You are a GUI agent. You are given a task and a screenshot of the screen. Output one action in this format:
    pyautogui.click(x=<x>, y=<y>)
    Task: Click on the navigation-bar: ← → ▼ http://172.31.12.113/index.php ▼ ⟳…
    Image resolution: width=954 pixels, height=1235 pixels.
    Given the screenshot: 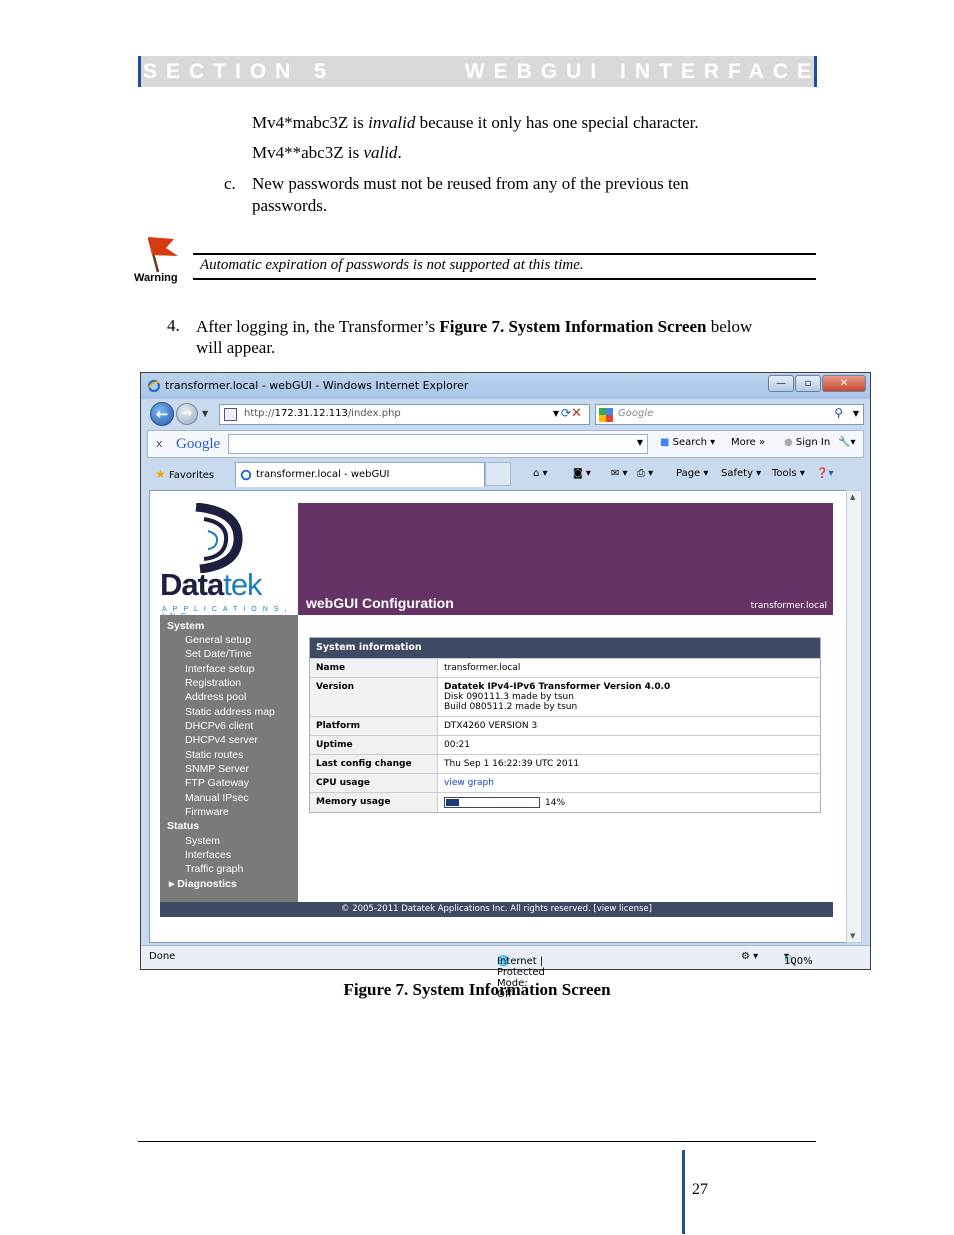 What is the action you would take?
    pyautogui.click(x=505, y=414)
    